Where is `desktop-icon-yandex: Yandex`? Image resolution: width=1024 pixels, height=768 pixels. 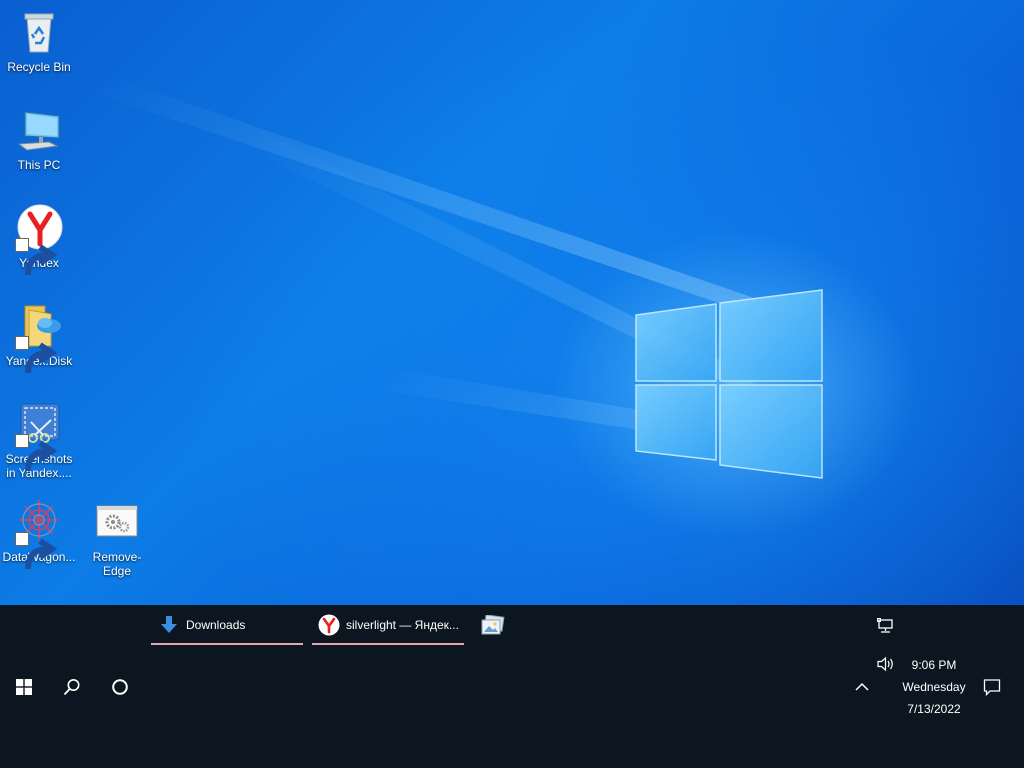 desktop-icon-yandex: Yandex is located at coordinates (39, 240).